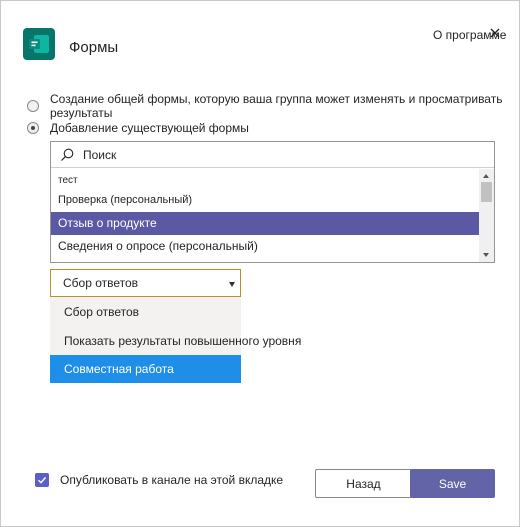 Image resolution: width=520 pixels, height=527 pixels. What do you see at coordinates (265, 223) in the screenshot?
I see `form-list-item-selected: Отзыв о продукте` at bounding box center [265, 223].